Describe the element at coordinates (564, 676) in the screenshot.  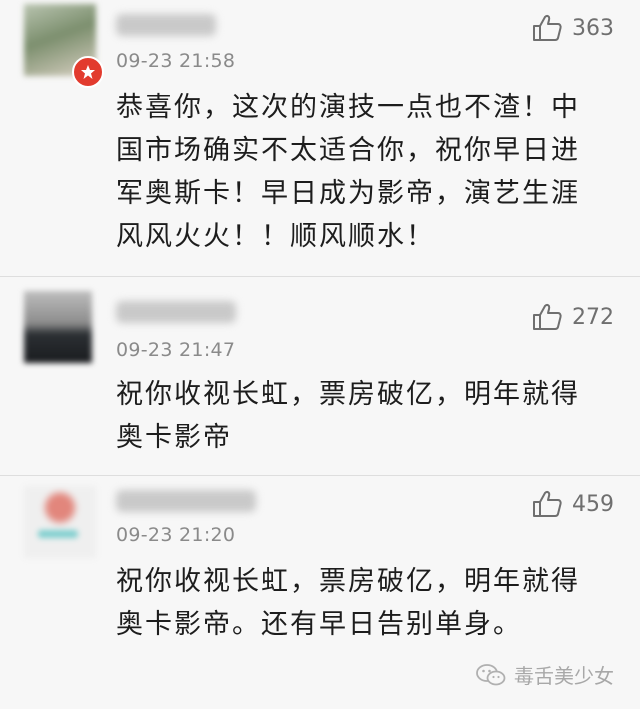
I see `watermark-text: 毒舌美少女` at that location.